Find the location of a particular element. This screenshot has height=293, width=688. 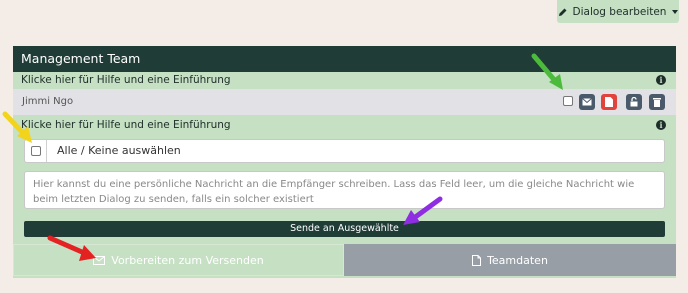

pdf-button is located at coordinates (609, 102).